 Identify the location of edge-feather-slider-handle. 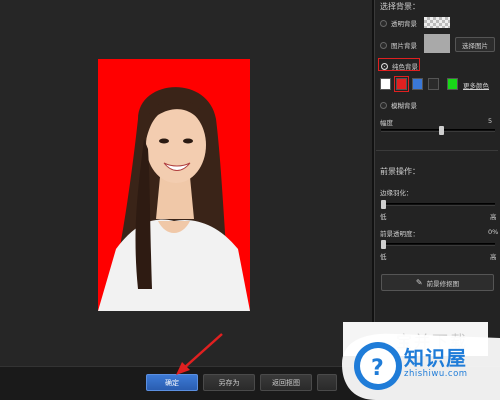
(383, 204).